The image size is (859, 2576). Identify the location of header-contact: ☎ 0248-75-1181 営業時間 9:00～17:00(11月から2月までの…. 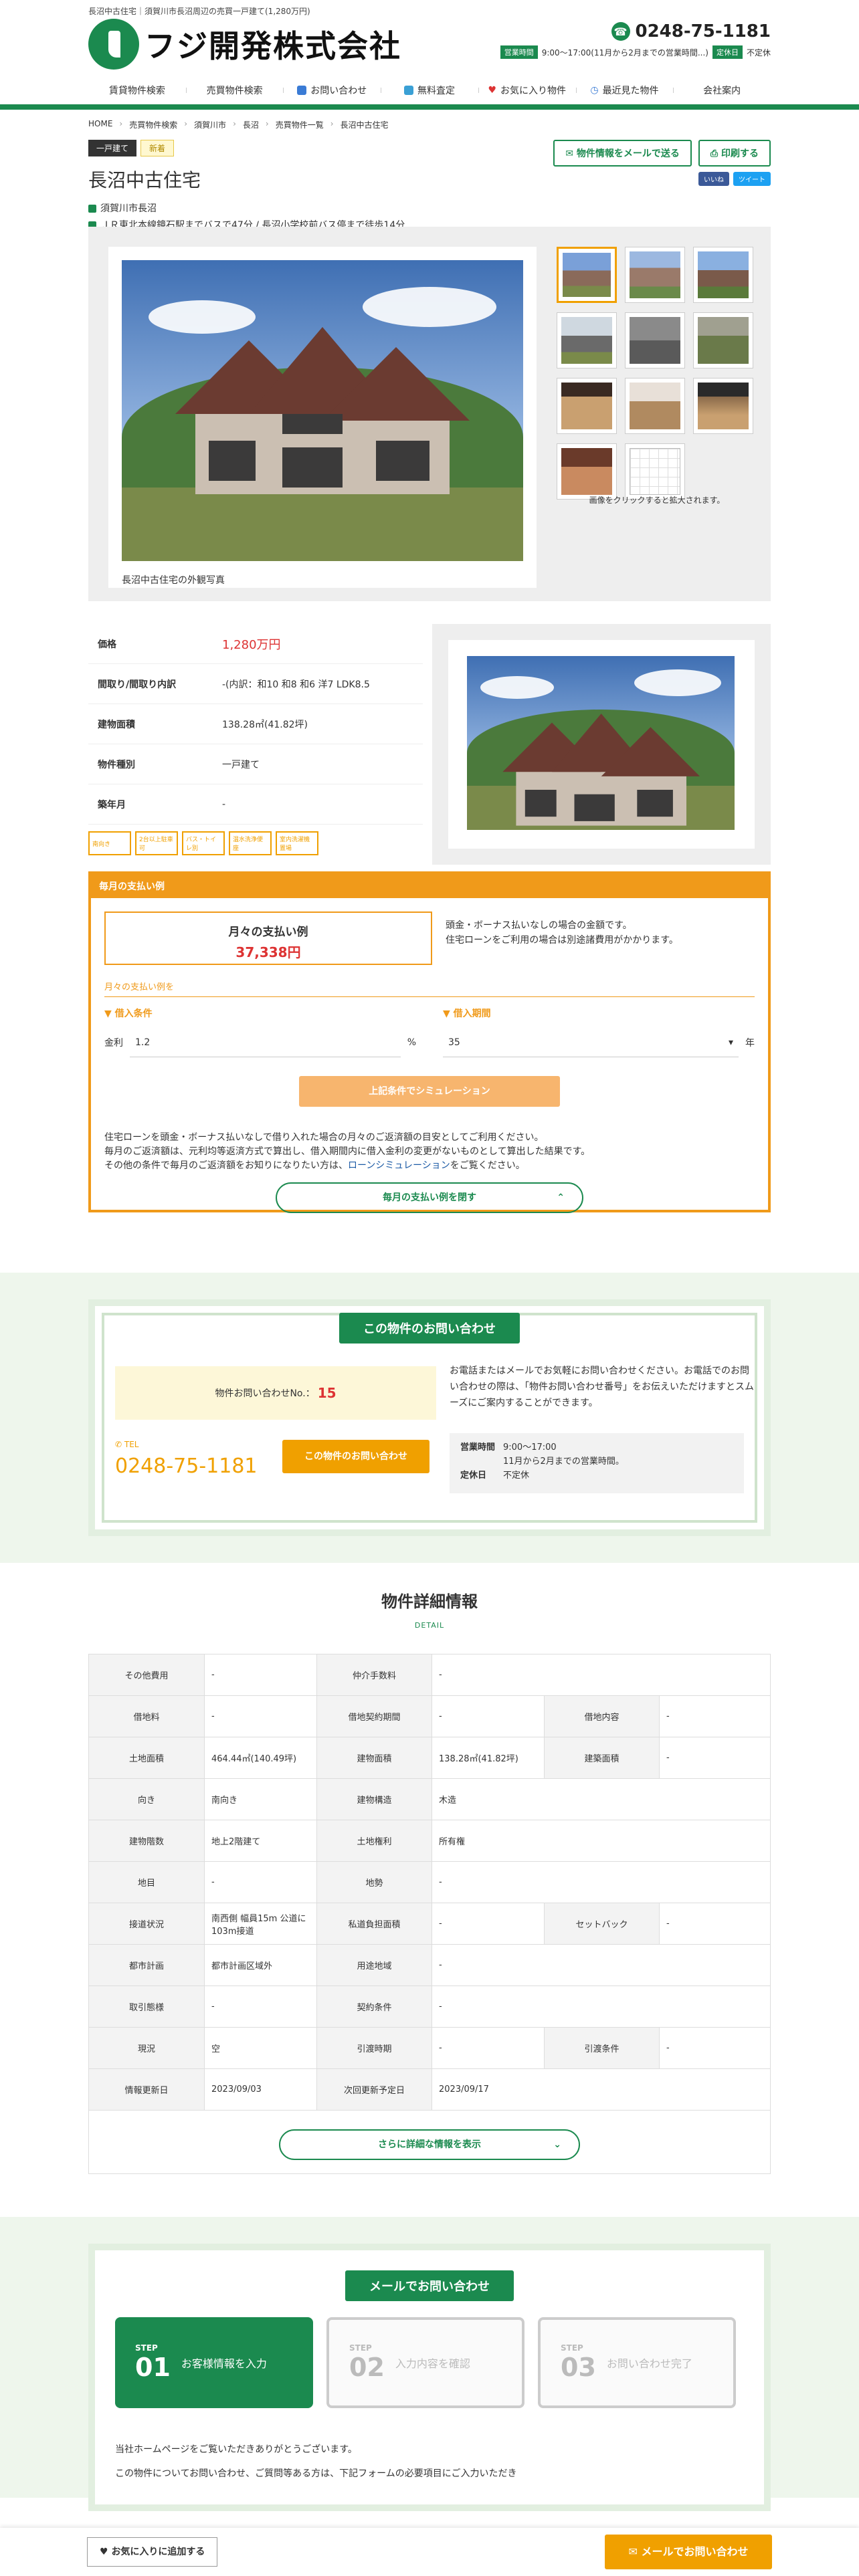
(635, 40).